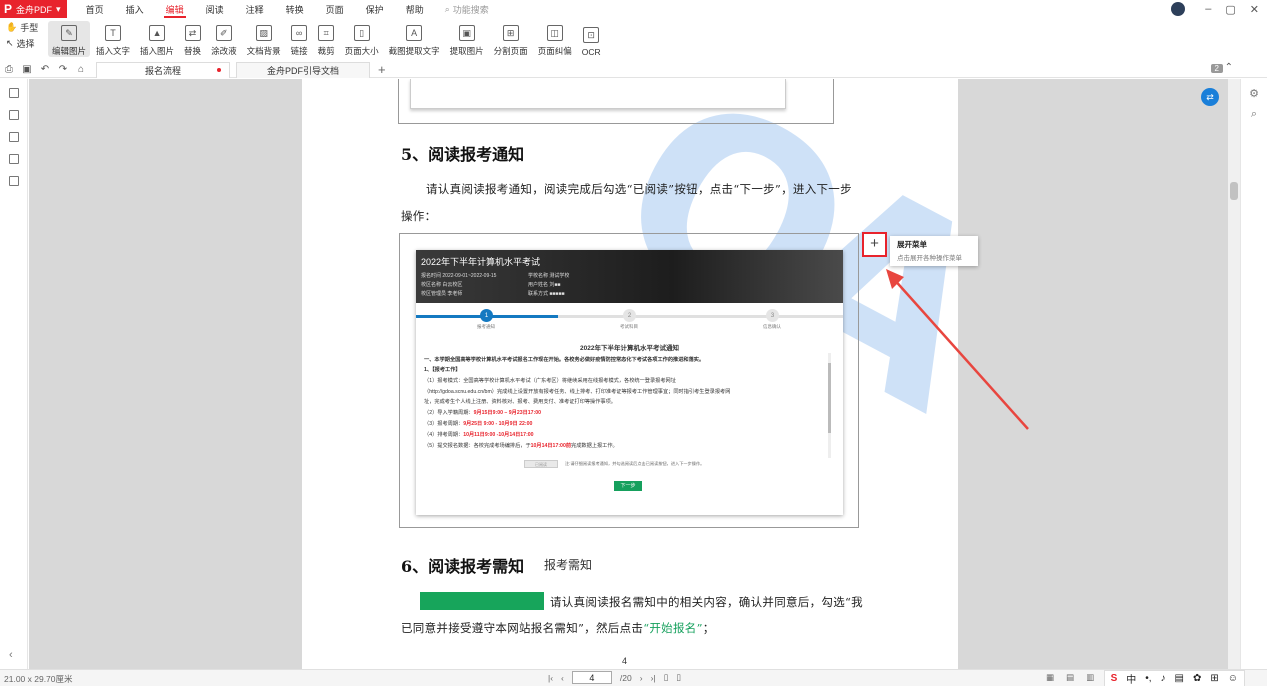  I want to click on paragraph-5-line1: 请认真阅读报考通知，阅读完成后勾选“已阅读”按钮，点击“下一步”，进入下一步, so click(639, 189).